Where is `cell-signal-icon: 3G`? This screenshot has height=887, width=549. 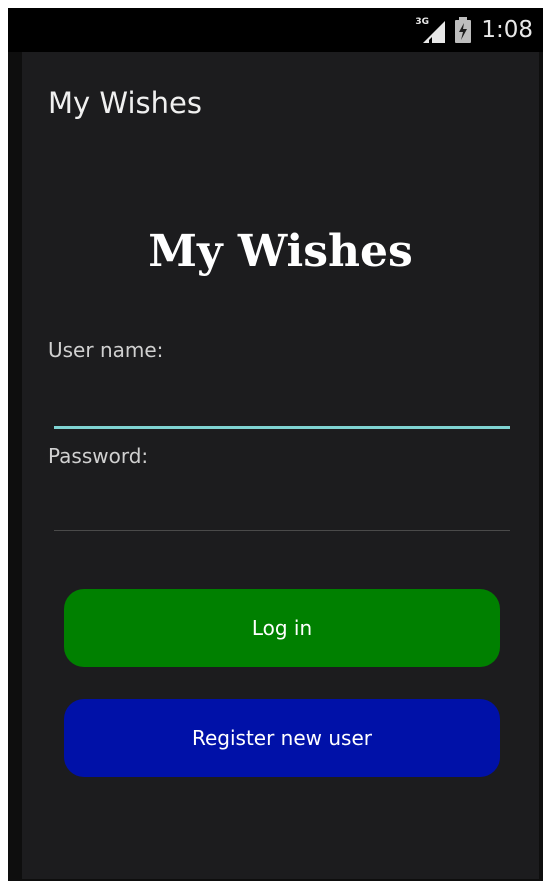
cell-signal-icon: 3G is located at coordinates (430, 30).